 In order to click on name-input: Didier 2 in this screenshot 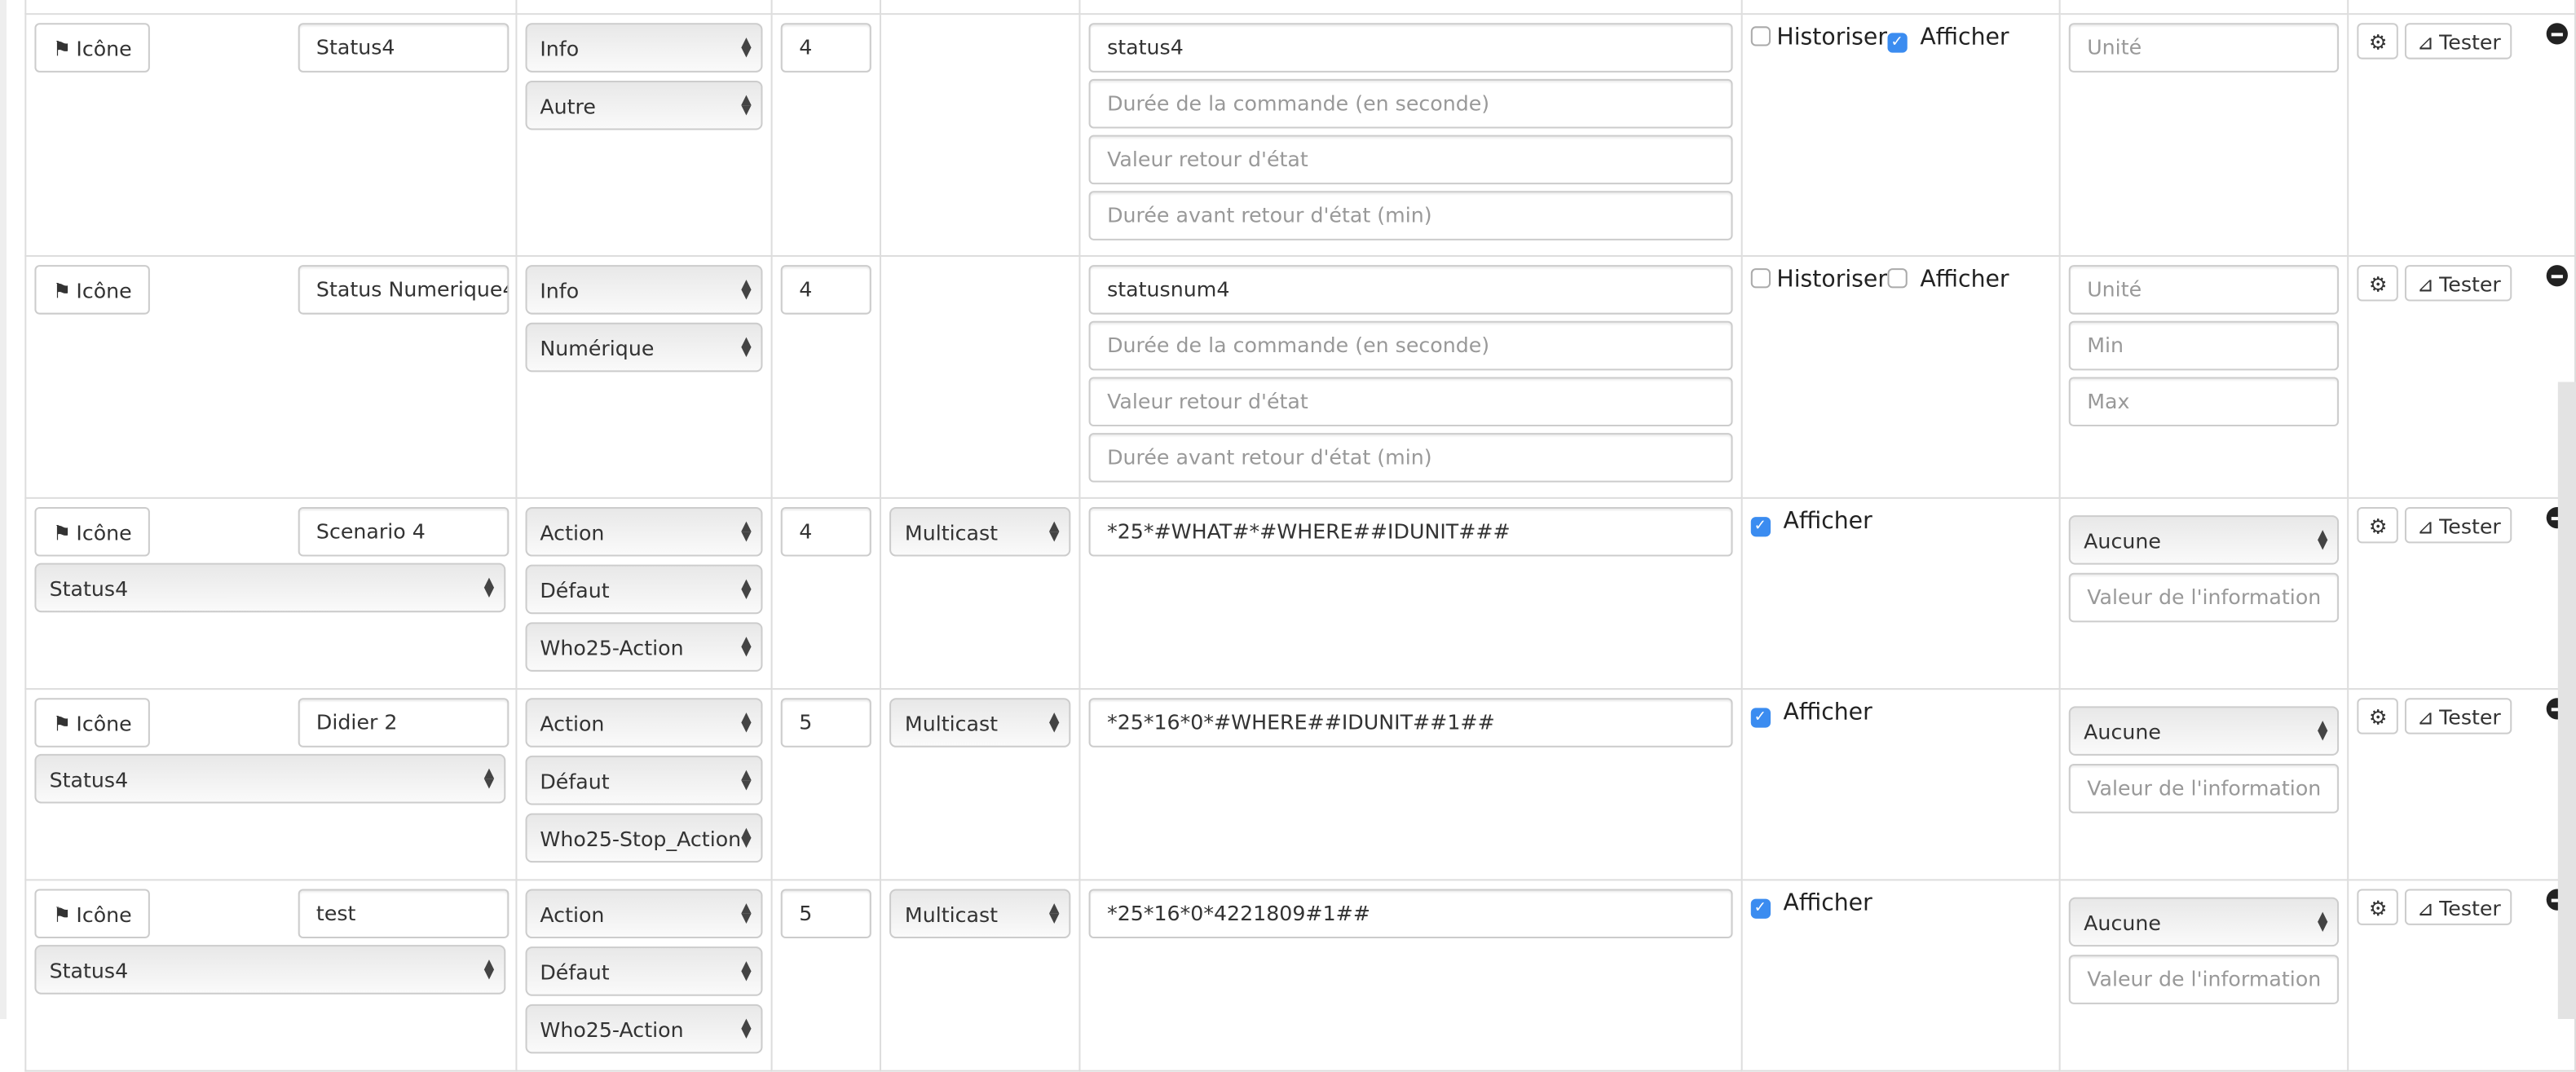, I will do `click(403, 723)`.